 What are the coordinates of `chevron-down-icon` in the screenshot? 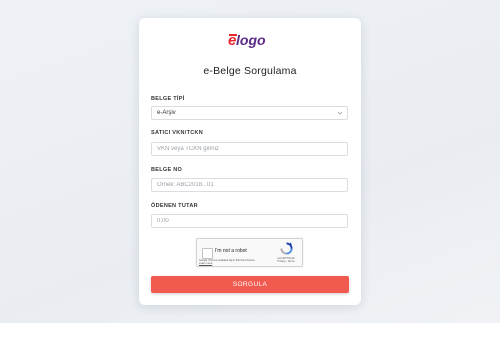 It's located at (340, 113).